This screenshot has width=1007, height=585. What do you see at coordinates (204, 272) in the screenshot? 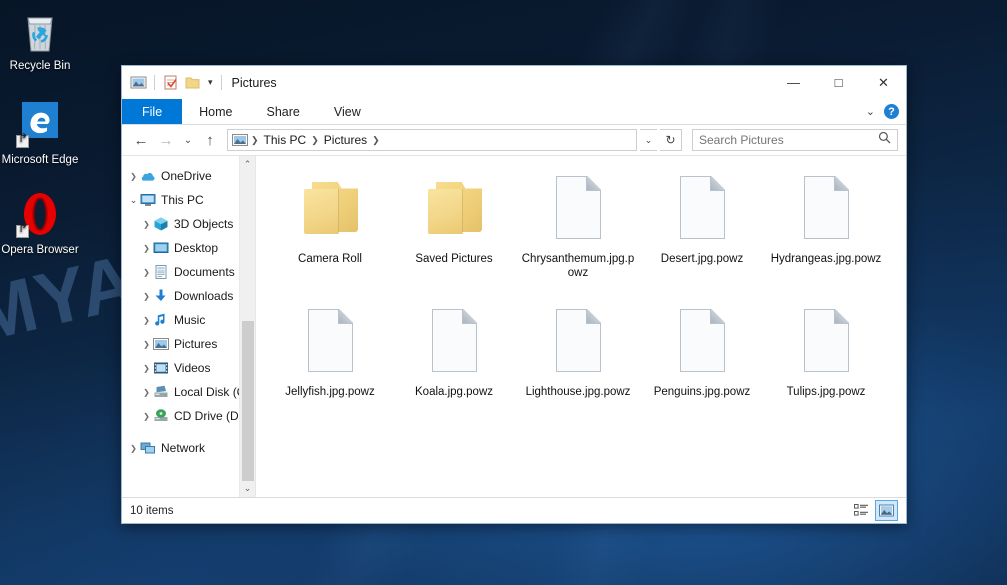
I see `nav-item-label: Documents` at bounding box center [204, 272].